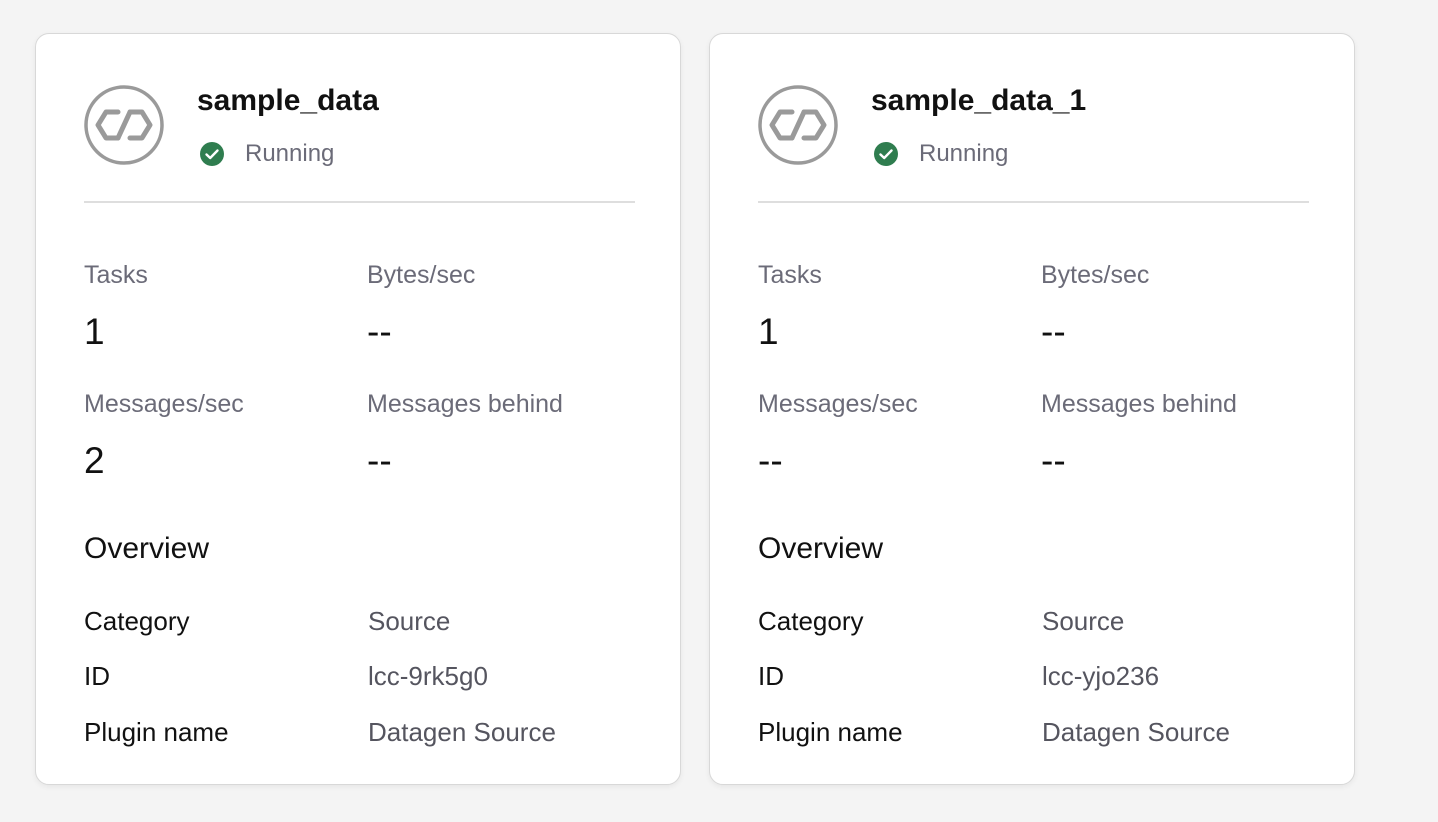 The width and height of the screenshot is (1438, 822). Describe the element at coordinates (978, 101) in the screenshot. I see `connector-name: sample_data_1` at that location.